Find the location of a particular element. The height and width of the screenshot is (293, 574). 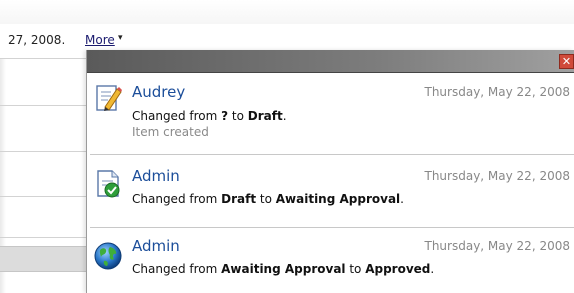

entry-note: Item created is located at coordinates (170, 132).